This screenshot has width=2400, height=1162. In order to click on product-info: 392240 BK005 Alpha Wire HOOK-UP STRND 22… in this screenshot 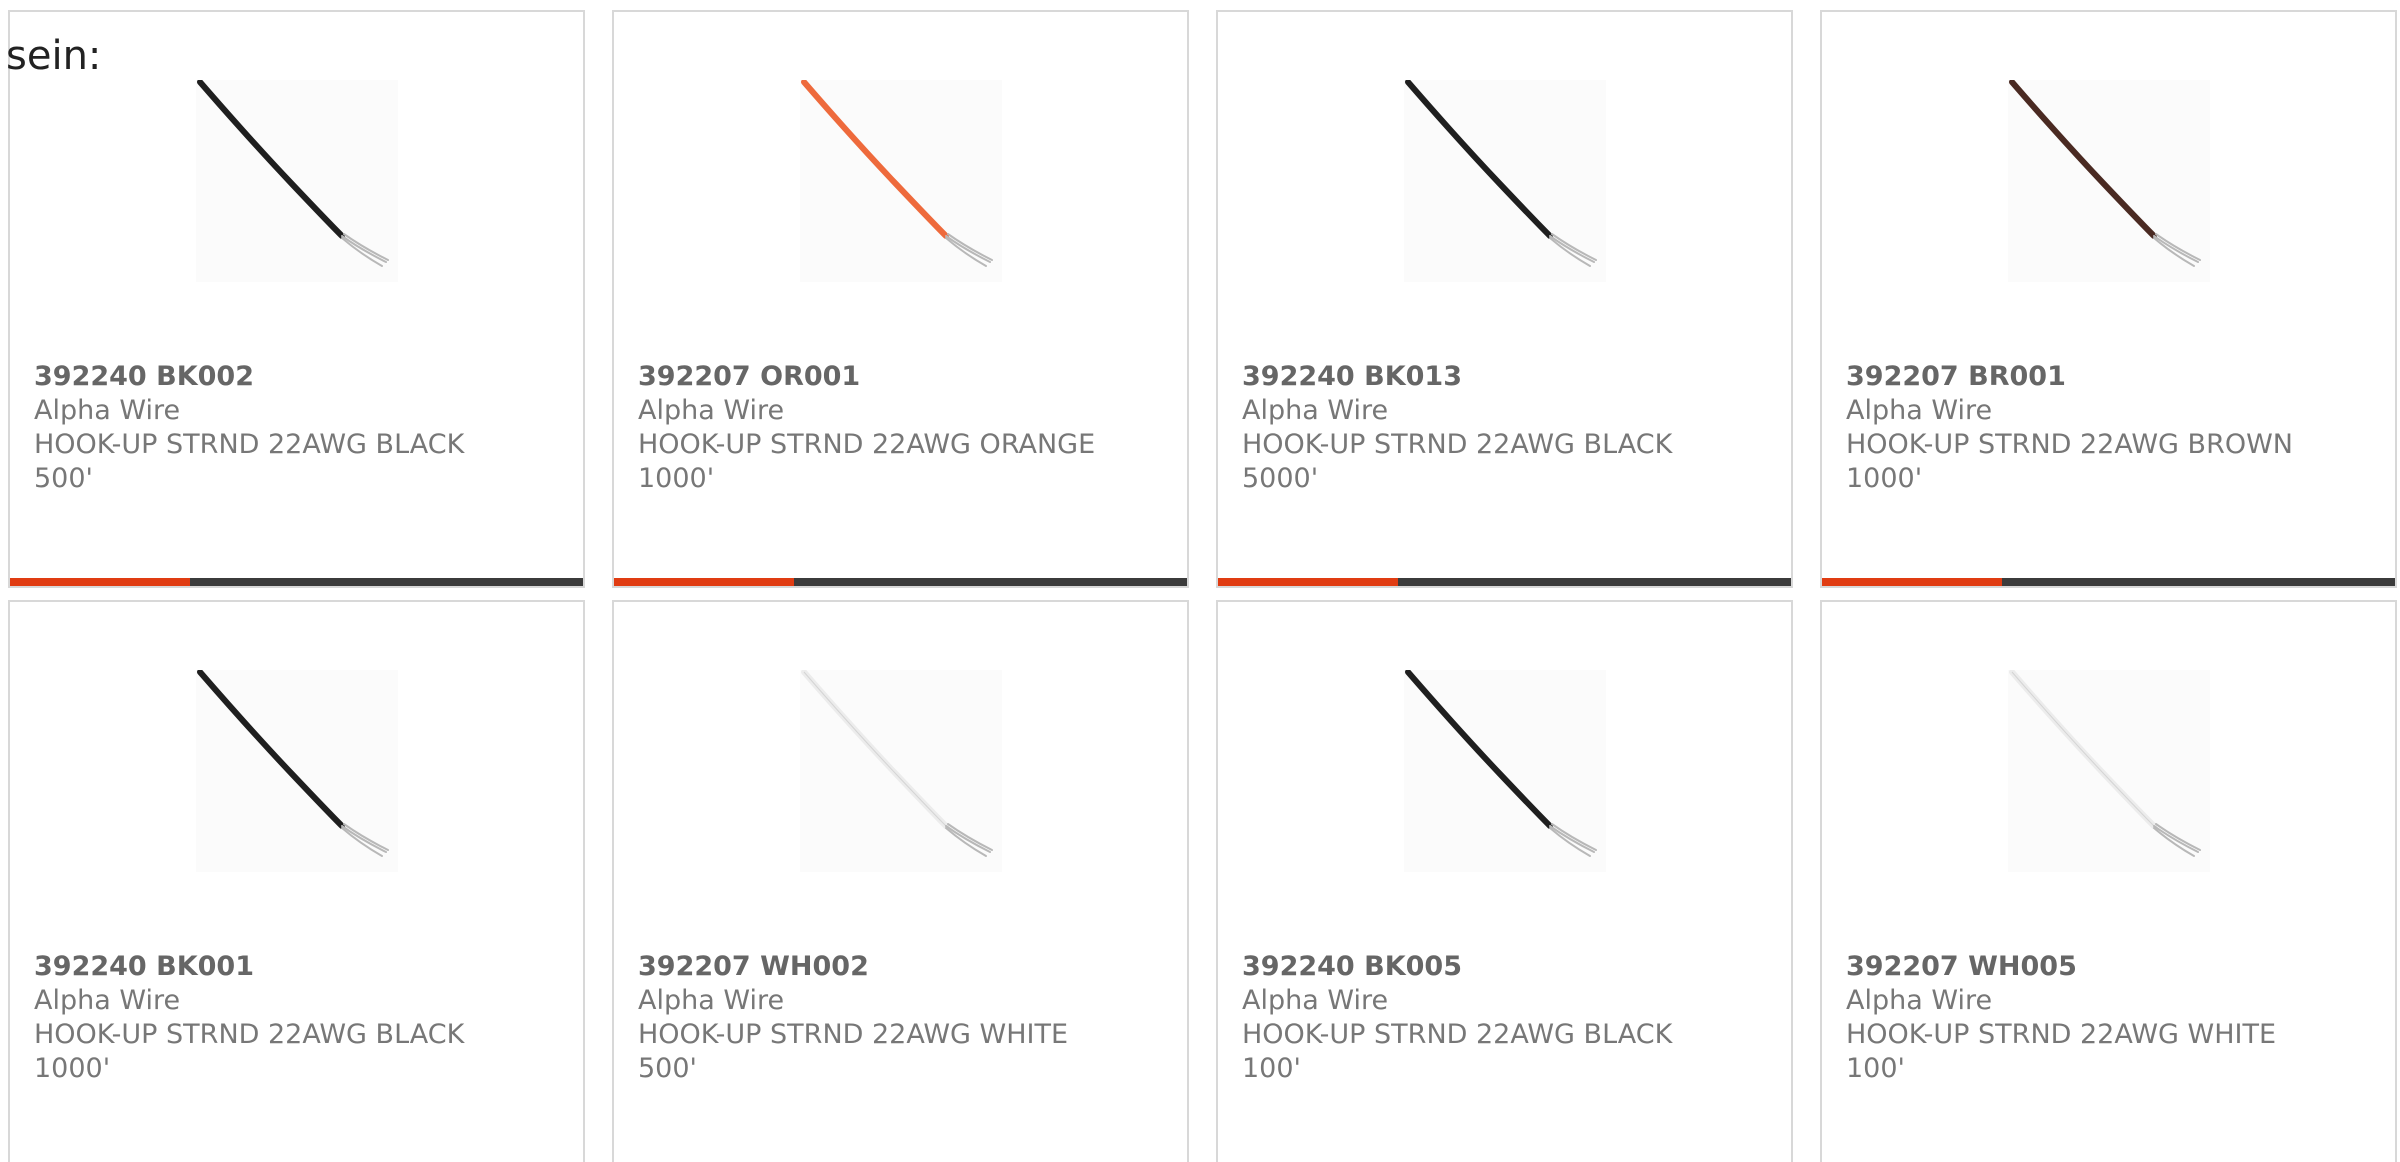, I will do `click(1472, 1018)`.